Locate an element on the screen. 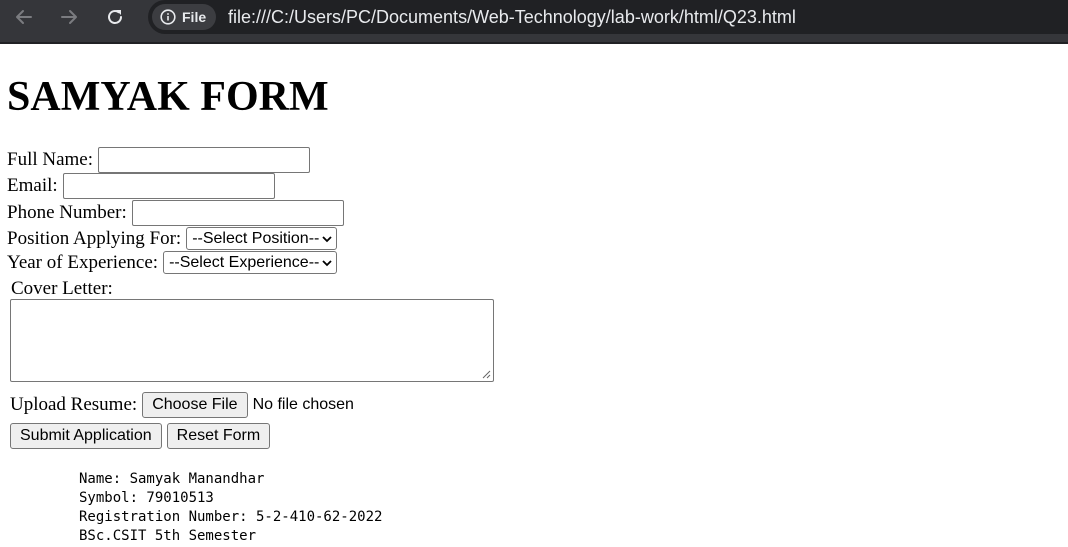 Image resolution: width=1068 pixels, height=547 pixels. position-label: Position Applying For: is located at coordinates (94, 238).